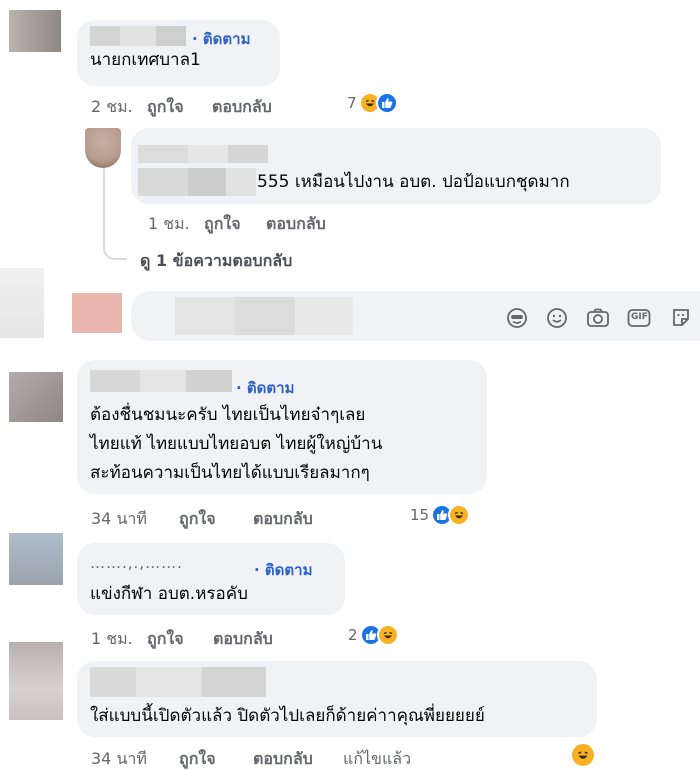 Image resolution: width=700 pixels, height=770 pixels. What do you see at coordinates (264, 316) in the screenshot?
I see `composer-text-redacted` at bounding box center [264, 316].